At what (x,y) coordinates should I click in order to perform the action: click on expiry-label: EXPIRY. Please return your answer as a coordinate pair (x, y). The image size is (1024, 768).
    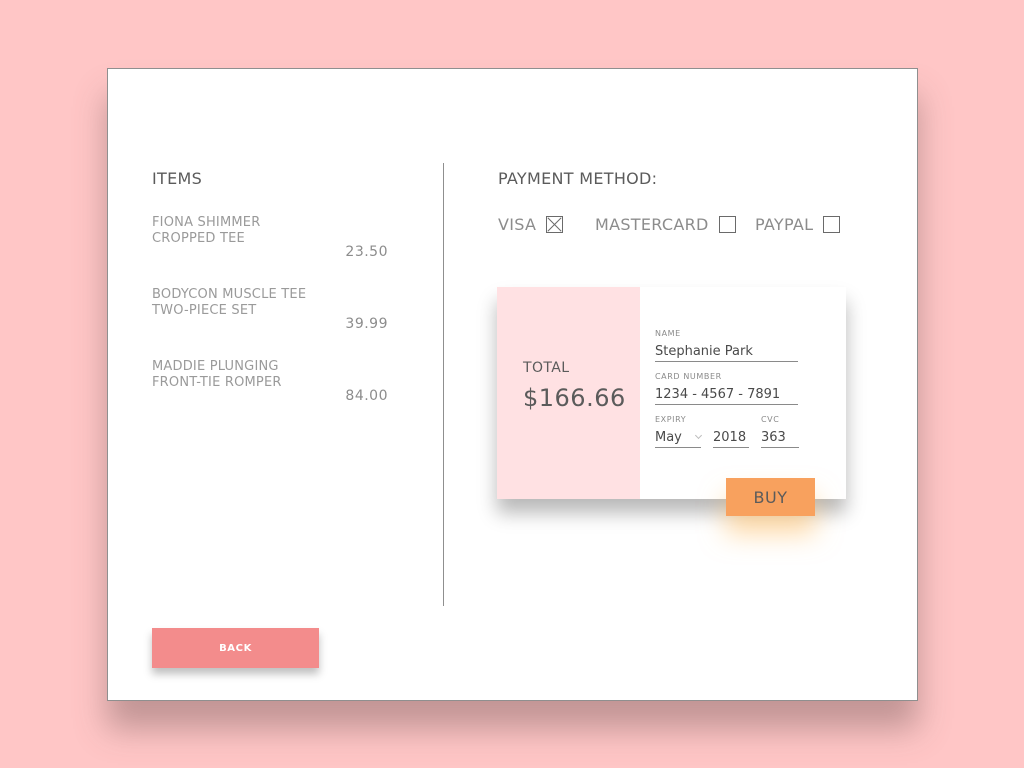
    Looking at the image, I should click on (671, 419).